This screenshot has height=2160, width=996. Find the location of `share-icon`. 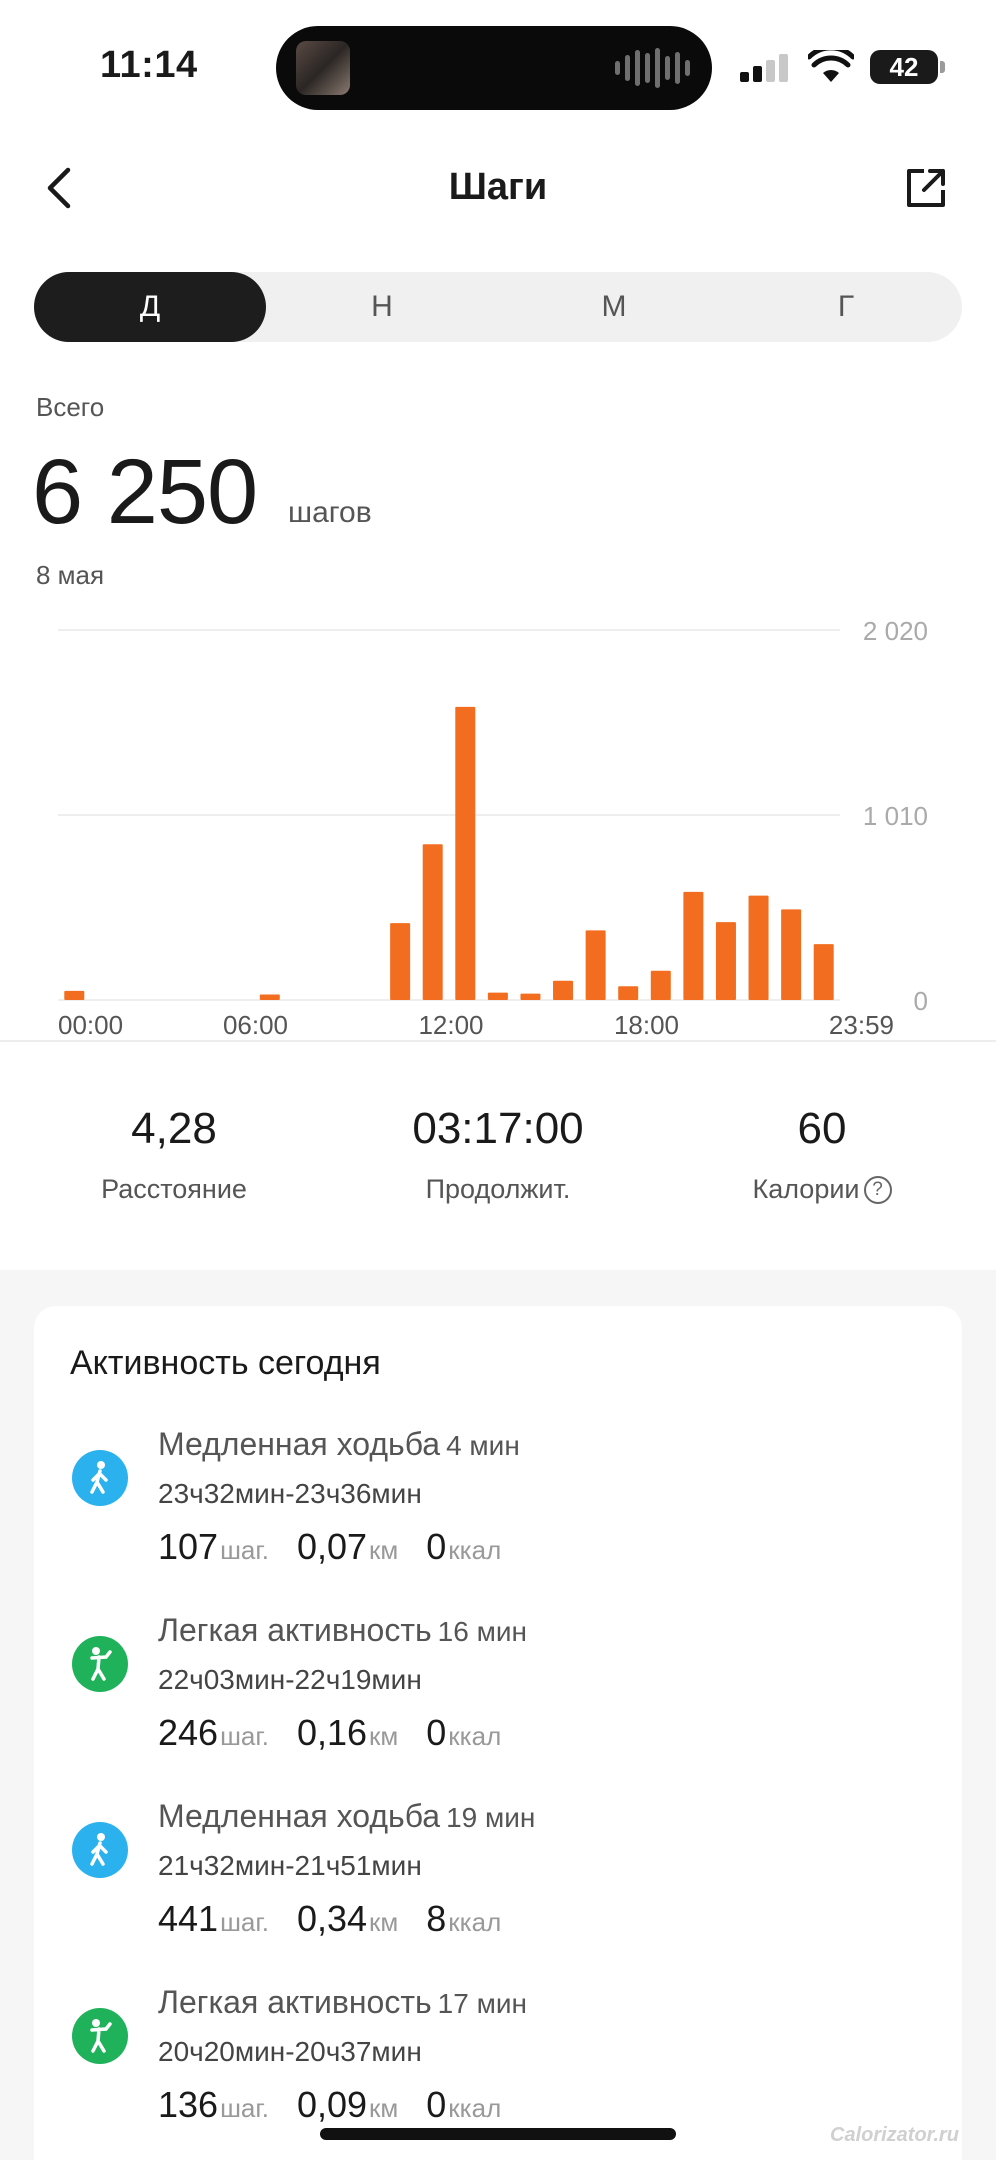

share-icon is located at coordinates (926, 188).